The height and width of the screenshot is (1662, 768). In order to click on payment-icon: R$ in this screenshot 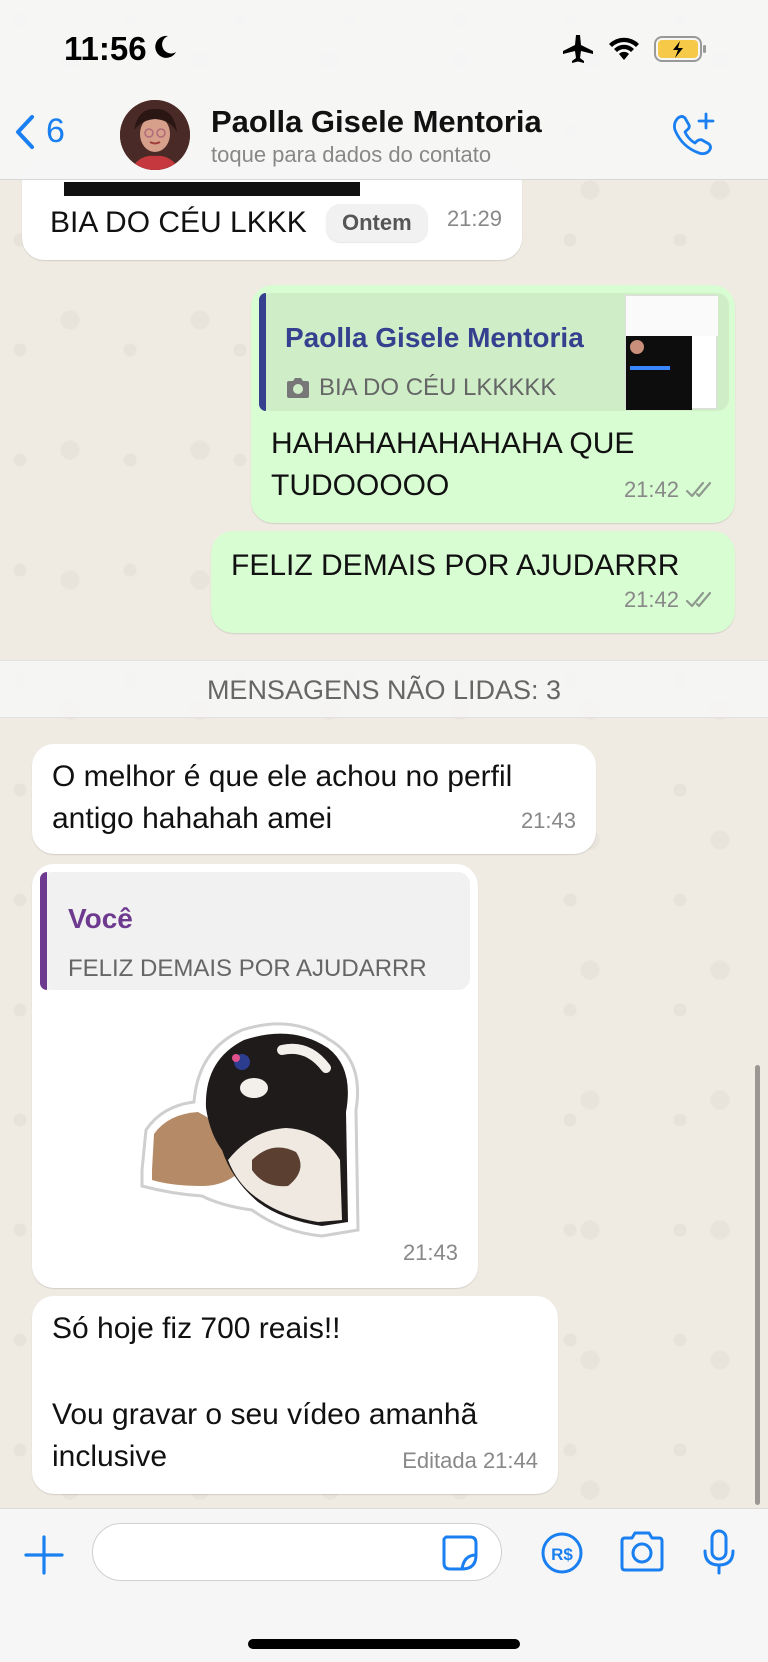, I will do `click(562, 1553)`.